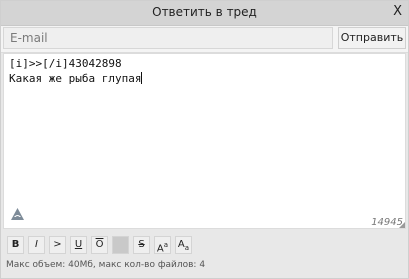  Describe the element at coordinates (17, 214) in the screenshot. I see `stylized-triangle-logo-icon` at that location.